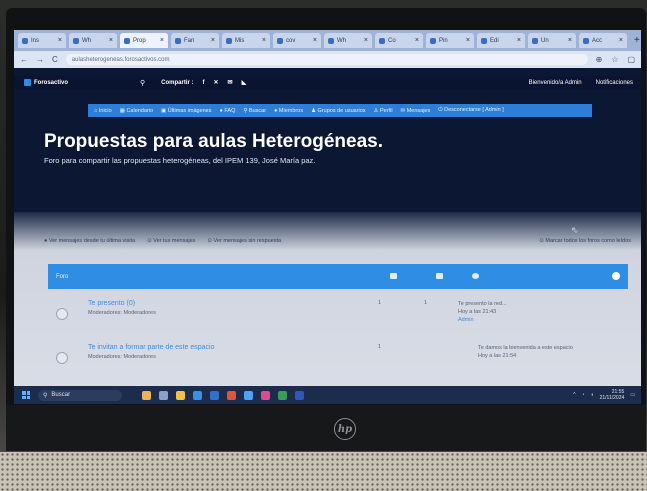 The height and width of the screenshot is (491, 647). I want to click on monitor-chin, so click(326, 428).